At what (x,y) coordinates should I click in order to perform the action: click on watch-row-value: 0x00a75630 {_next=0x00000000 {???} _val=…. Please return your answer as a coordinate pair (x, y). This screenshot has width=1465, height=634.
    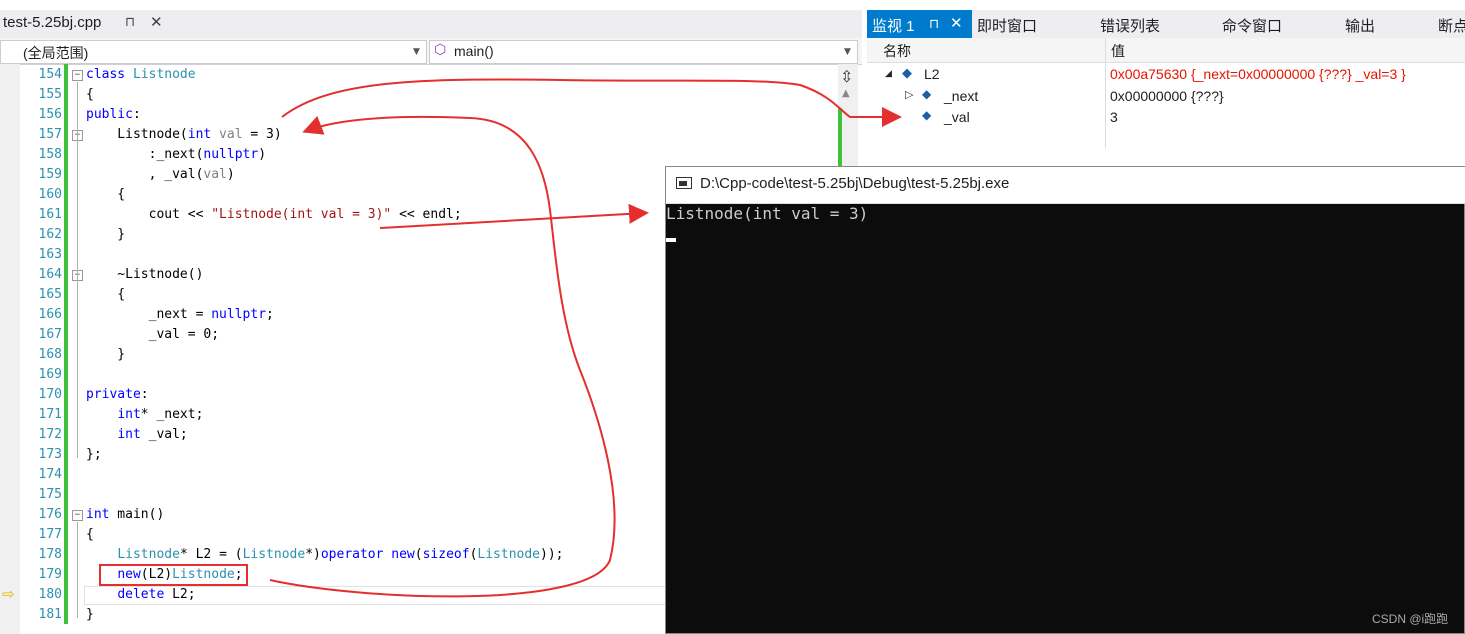
    Looking at the image, I should click on (1258, 74).